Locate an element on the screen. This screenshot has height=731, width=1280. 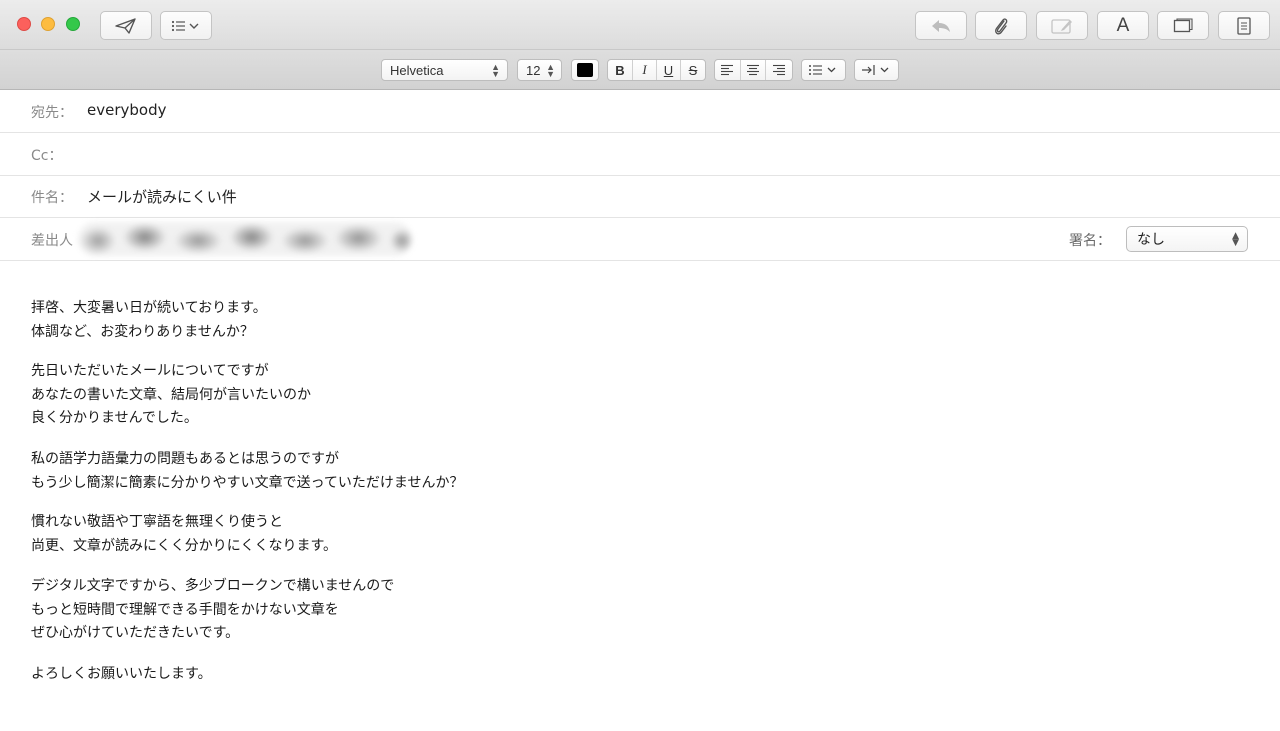
strikethrough-button: S is located at coordinates (693, 70).